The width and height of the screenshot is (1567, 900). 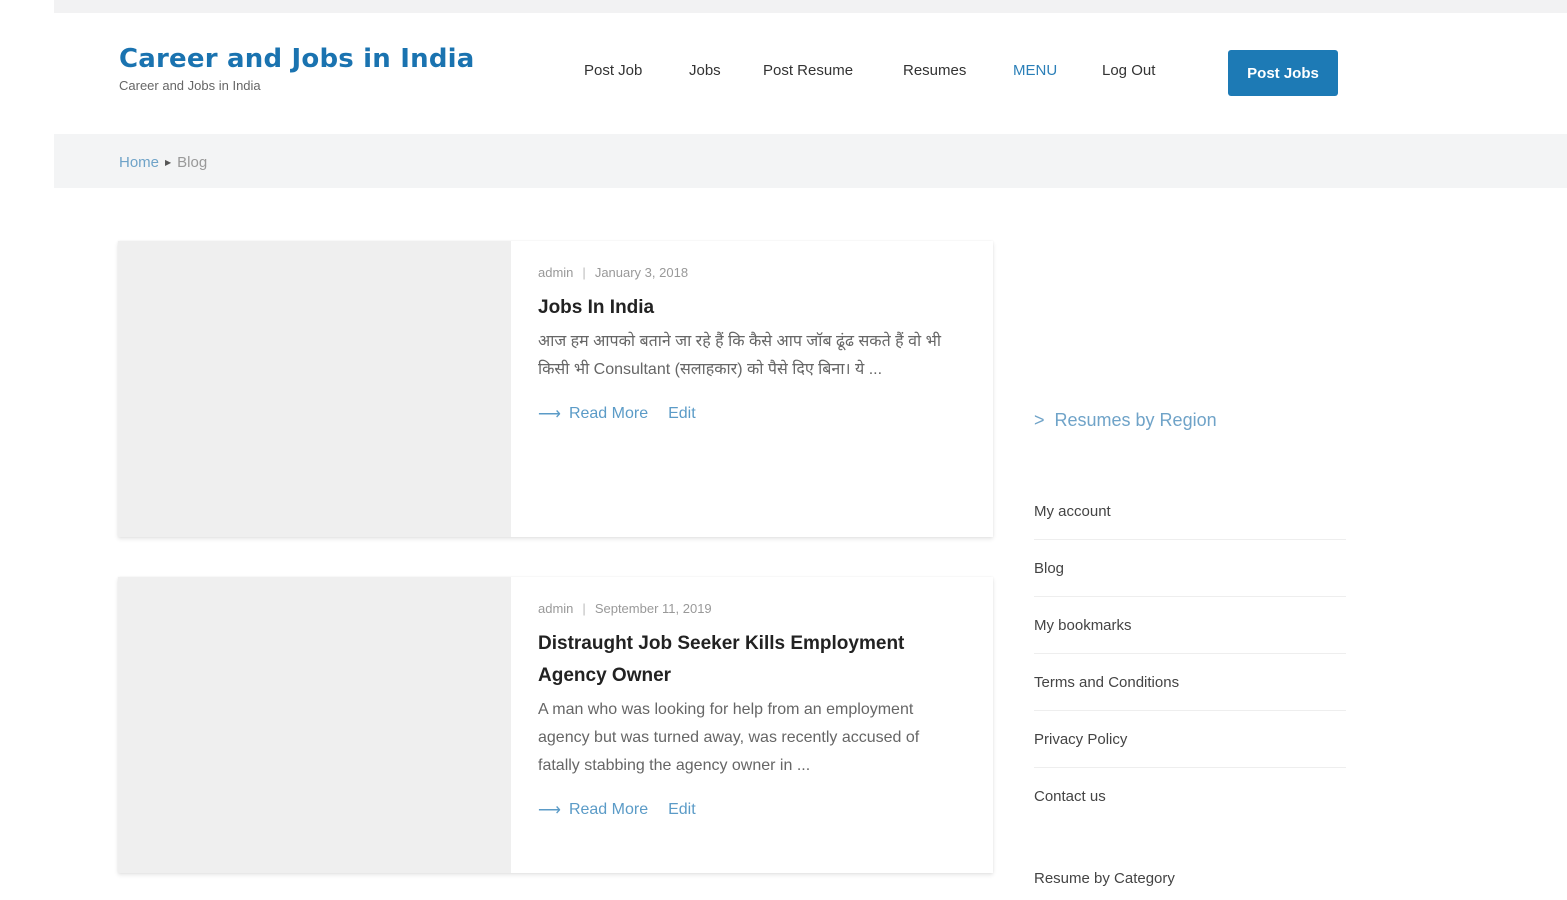 What do you see at coordinates (1135, 420) in the screenshot?
I see `resumes-by-region-label: Resumes by Region` at bounding box center [1135, 420].